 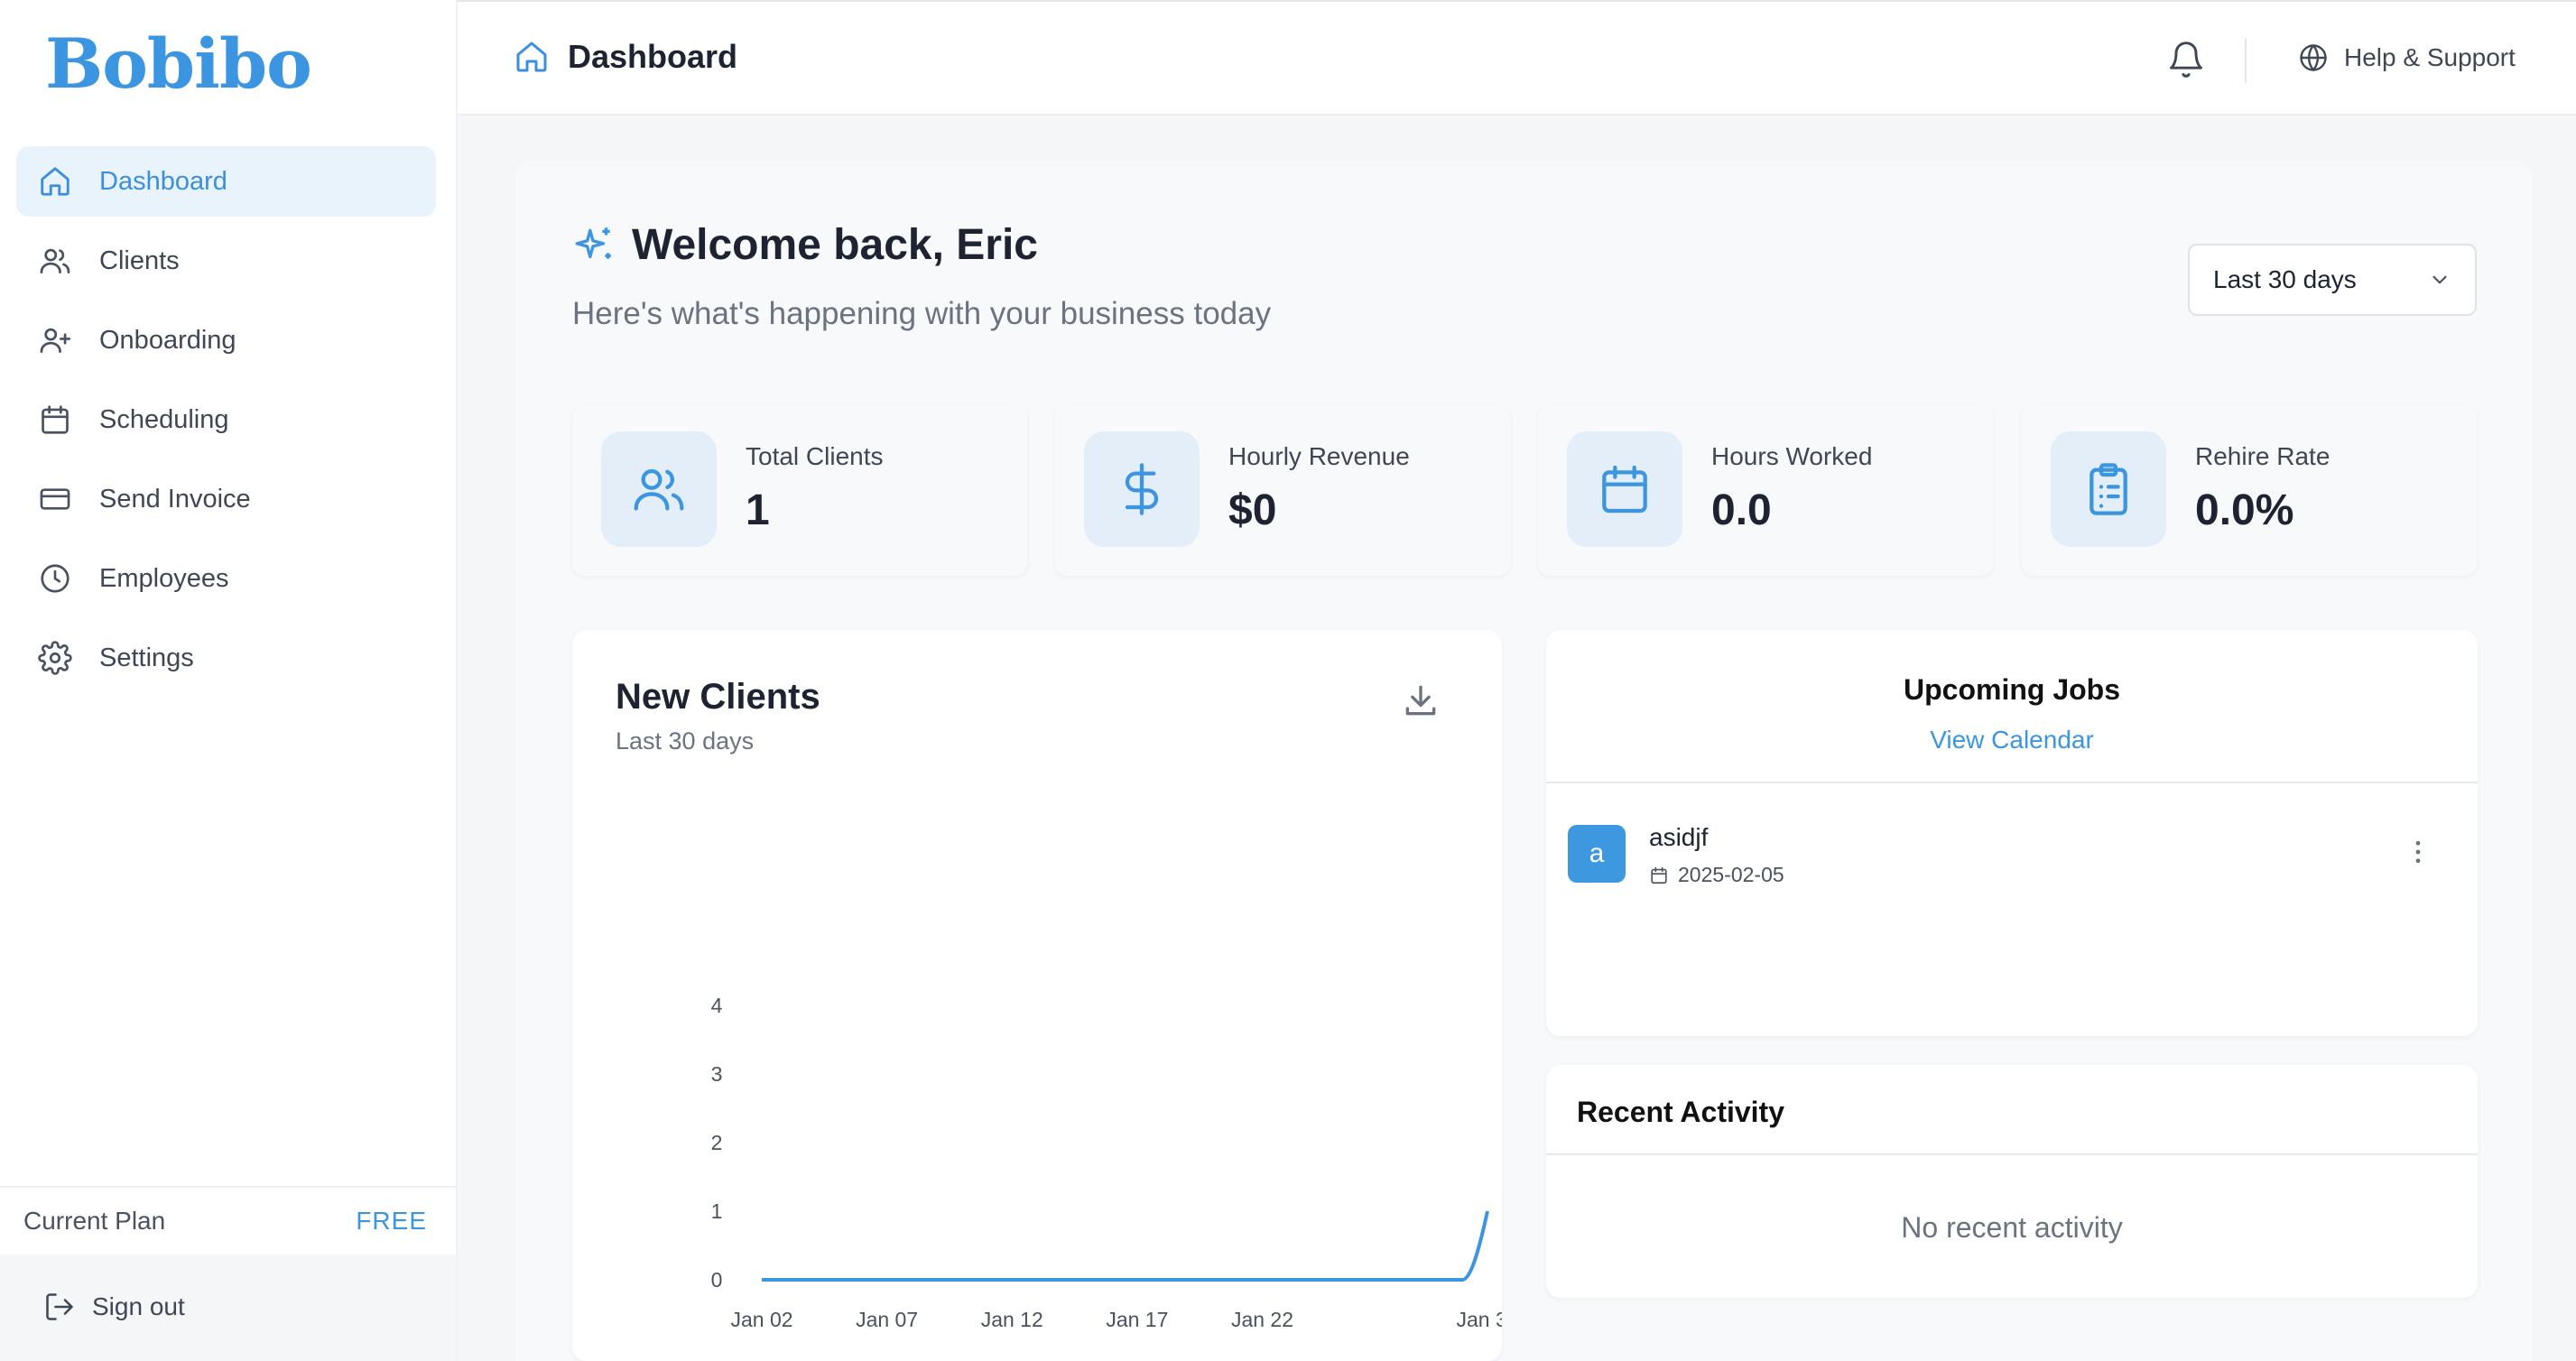 I want to click on y-tick-label: 3, so click(x=717, y=1074).